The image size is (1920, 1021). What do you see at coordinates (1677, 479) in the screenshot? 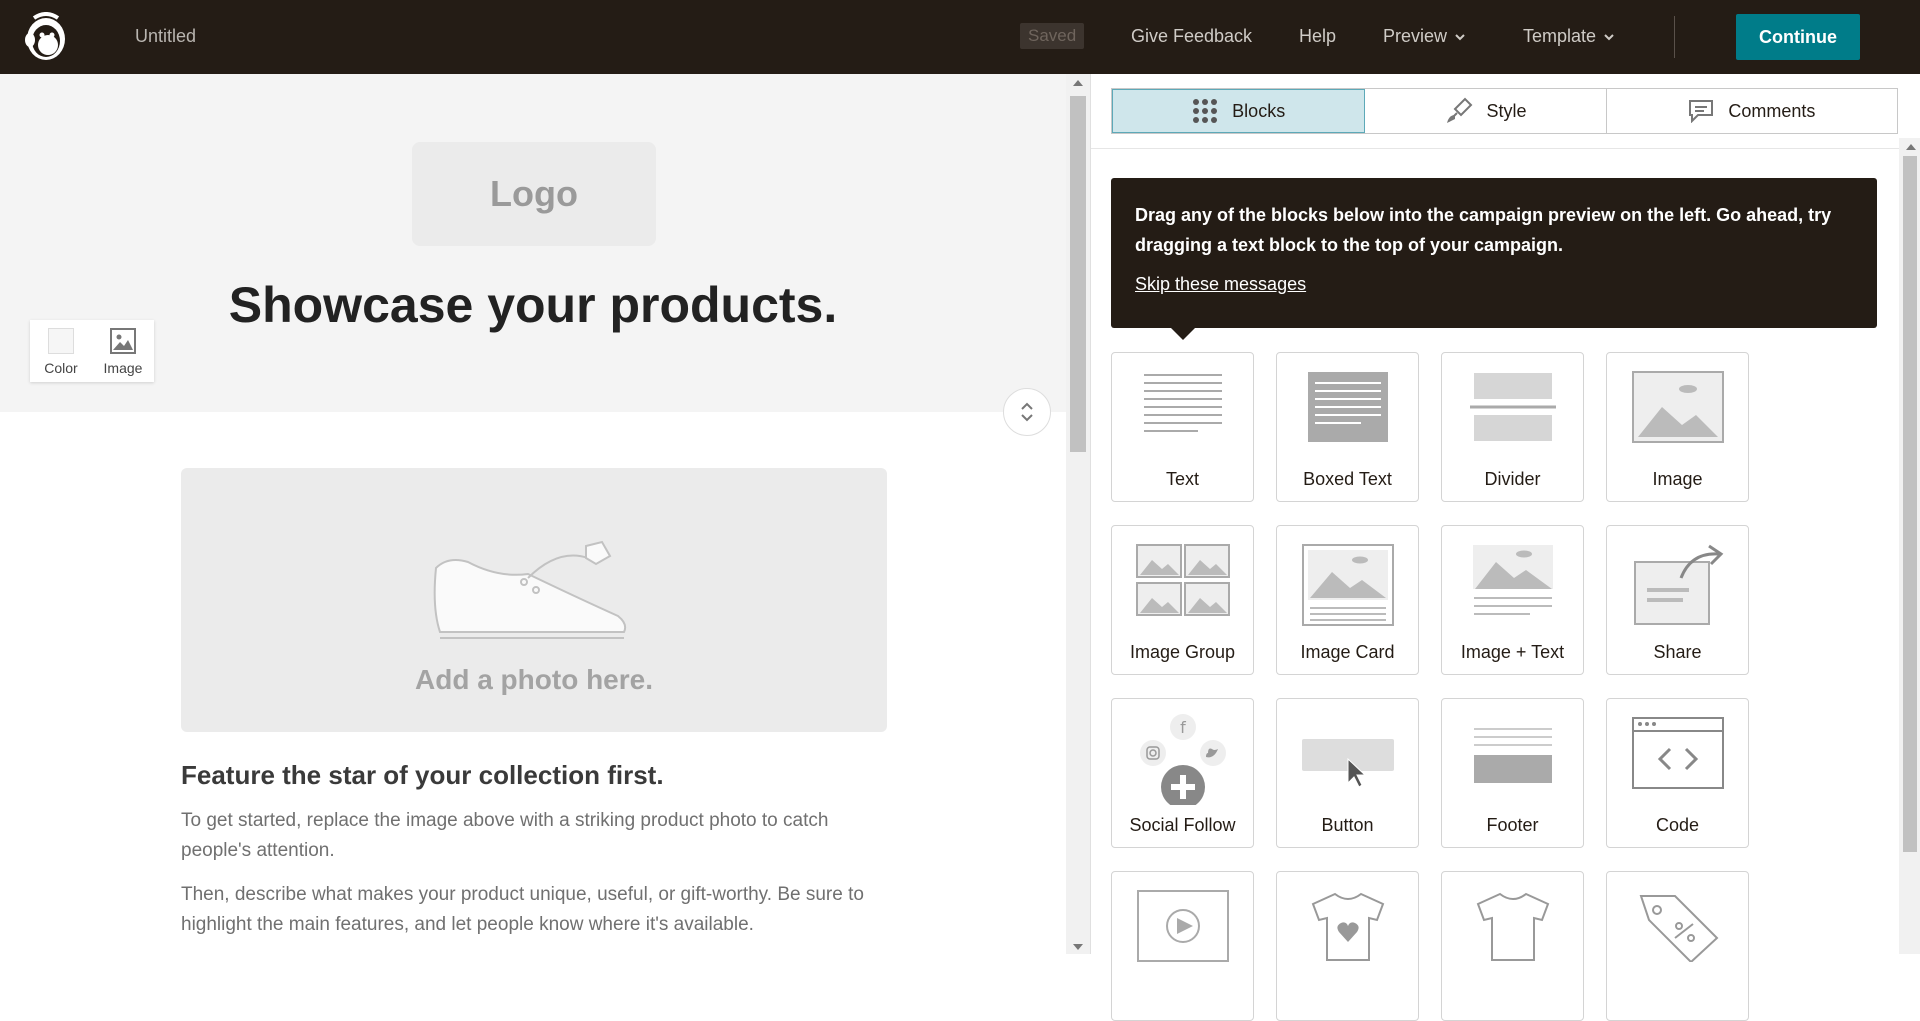
I see `block-image-label: Image` at bounding box center [1677, 479].